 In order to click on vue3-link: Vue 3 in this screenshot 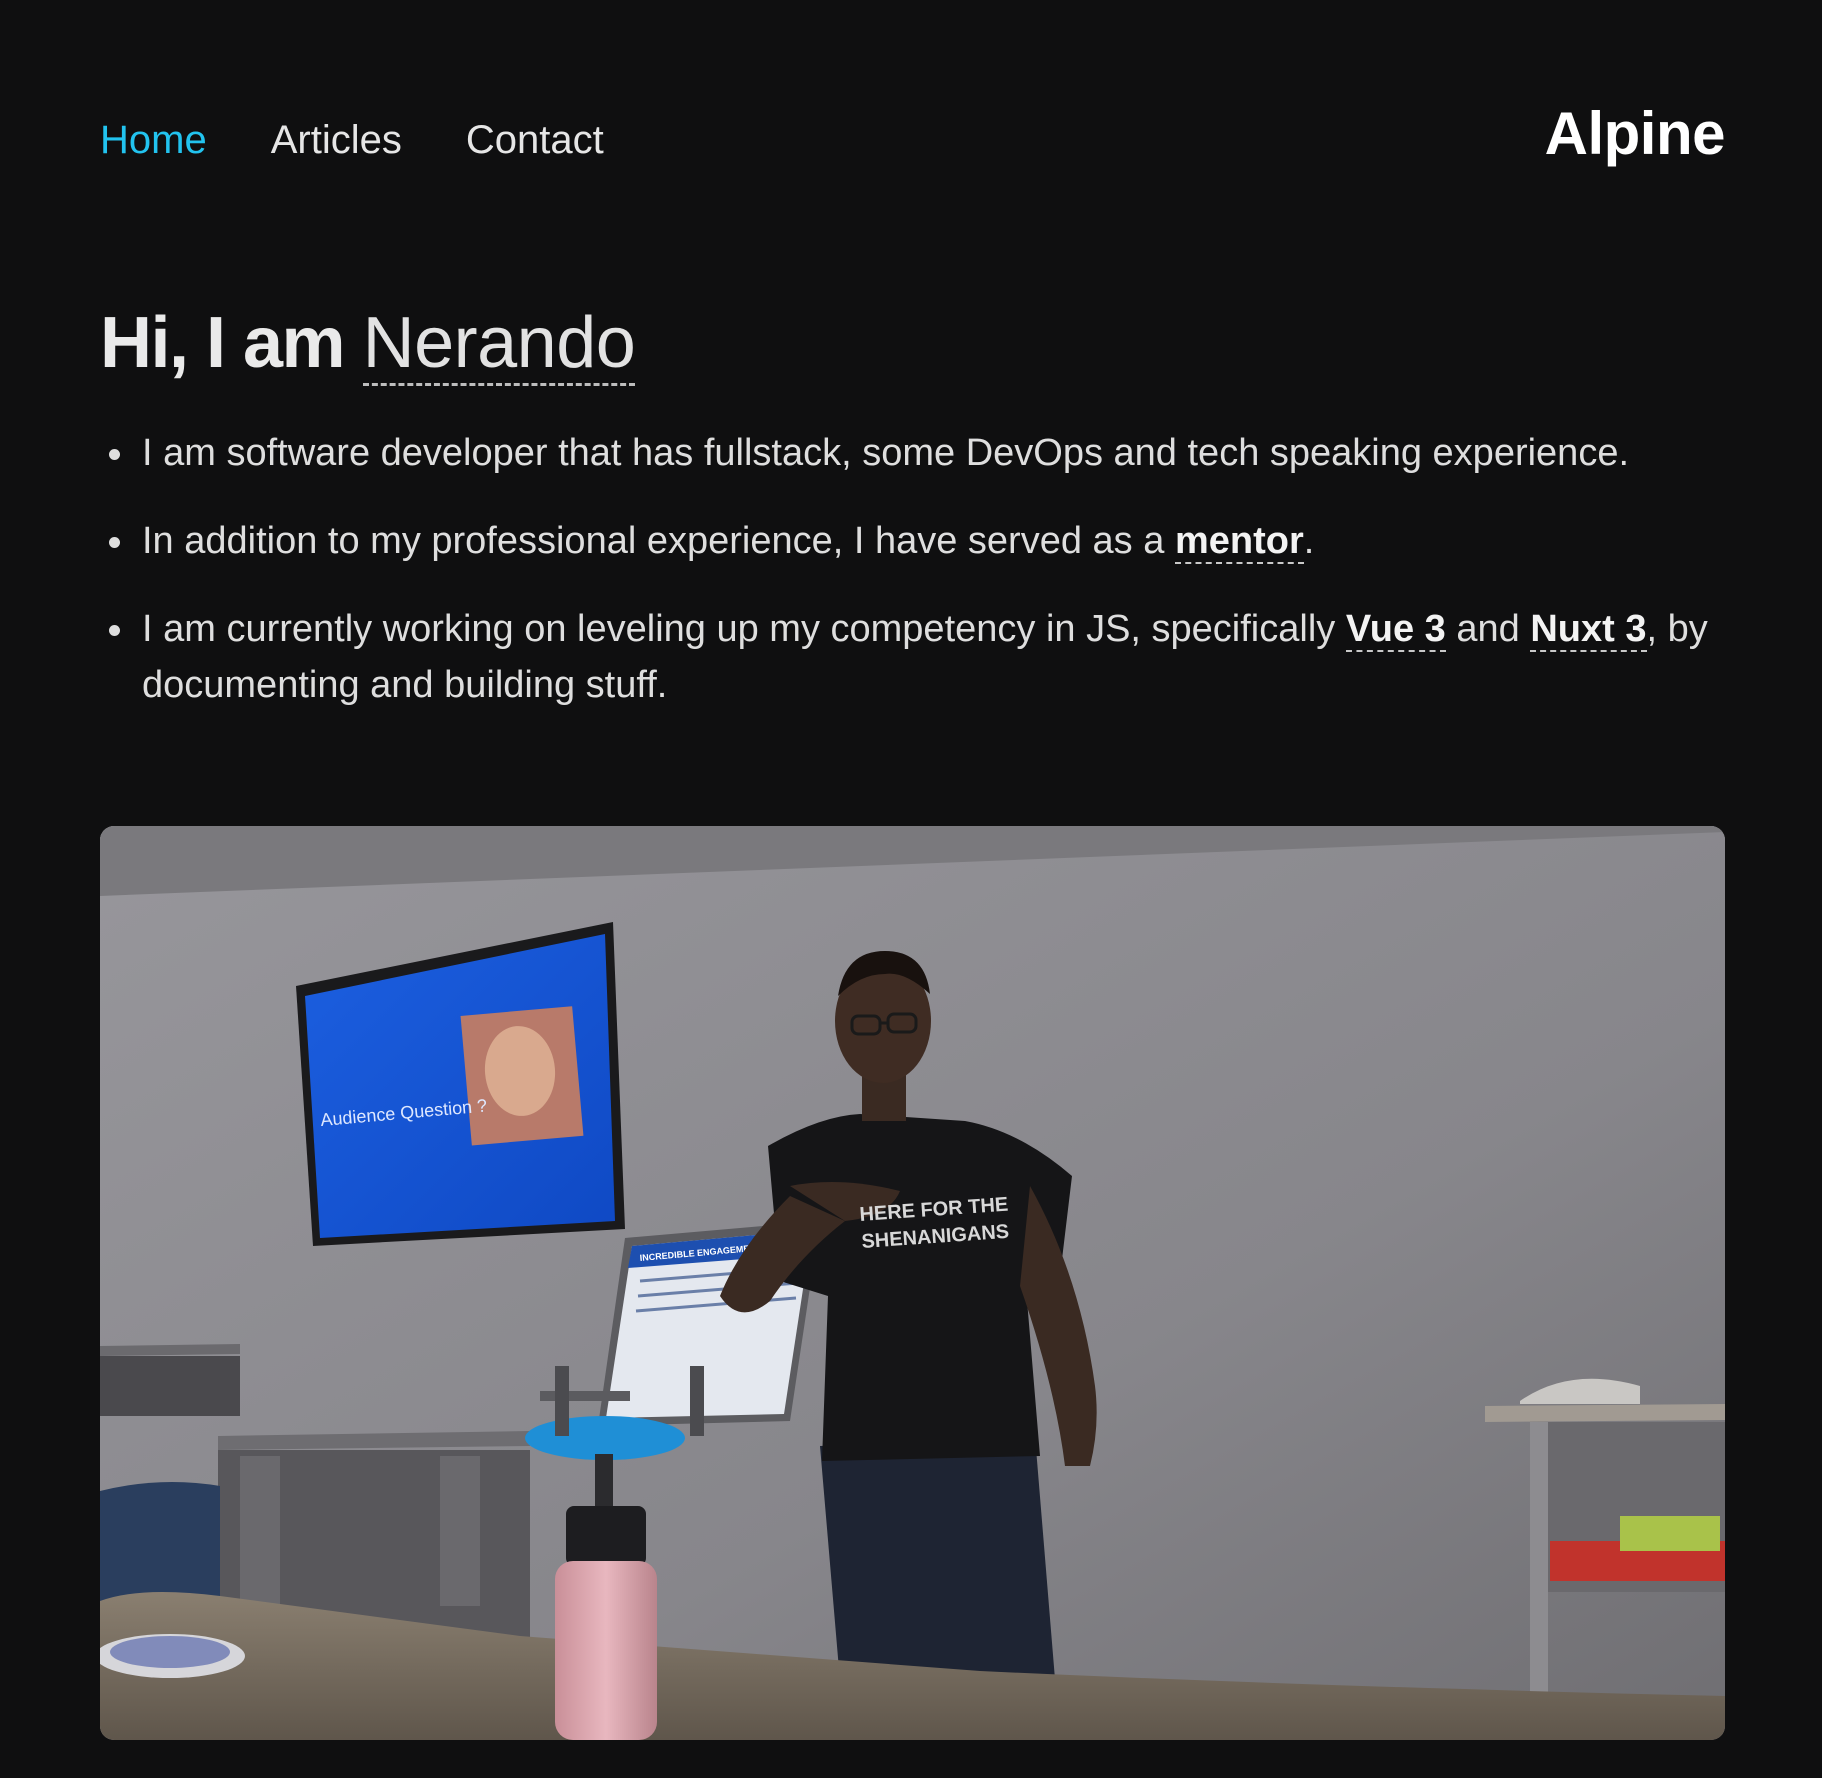, I will do `click(1395, 630)`.